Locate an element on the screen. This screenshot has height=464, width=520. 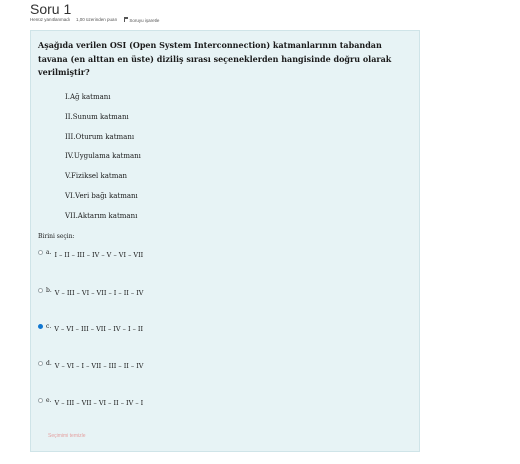
answer-option-e: e. V – III – VII – VI – II – IV – I is located at coordinates (90, 403).